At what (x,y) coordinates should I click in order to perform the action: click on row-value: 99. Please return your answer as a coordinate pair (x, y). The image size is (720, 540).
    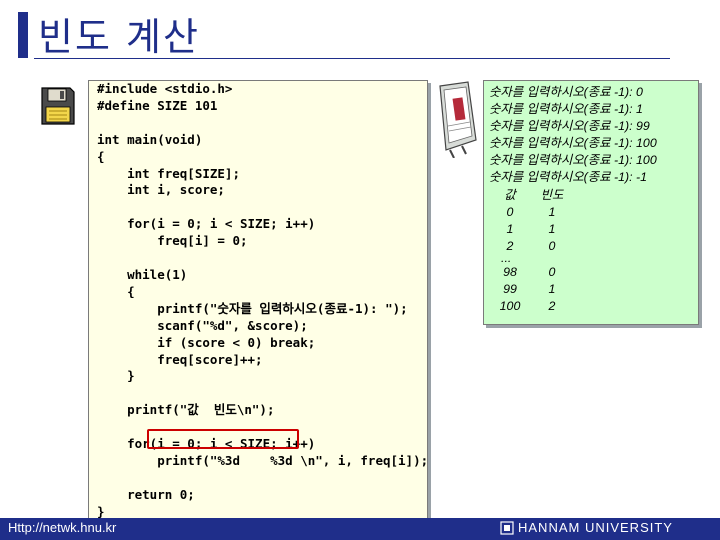
    Looking at the image, I should click on (510, 289).